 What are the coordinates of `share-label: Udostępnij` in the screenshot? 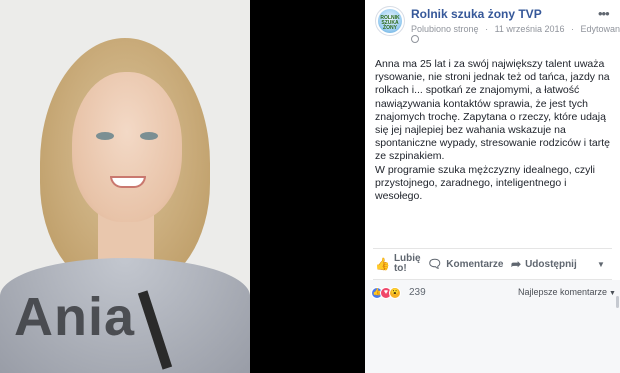 It's located at (551, 264).